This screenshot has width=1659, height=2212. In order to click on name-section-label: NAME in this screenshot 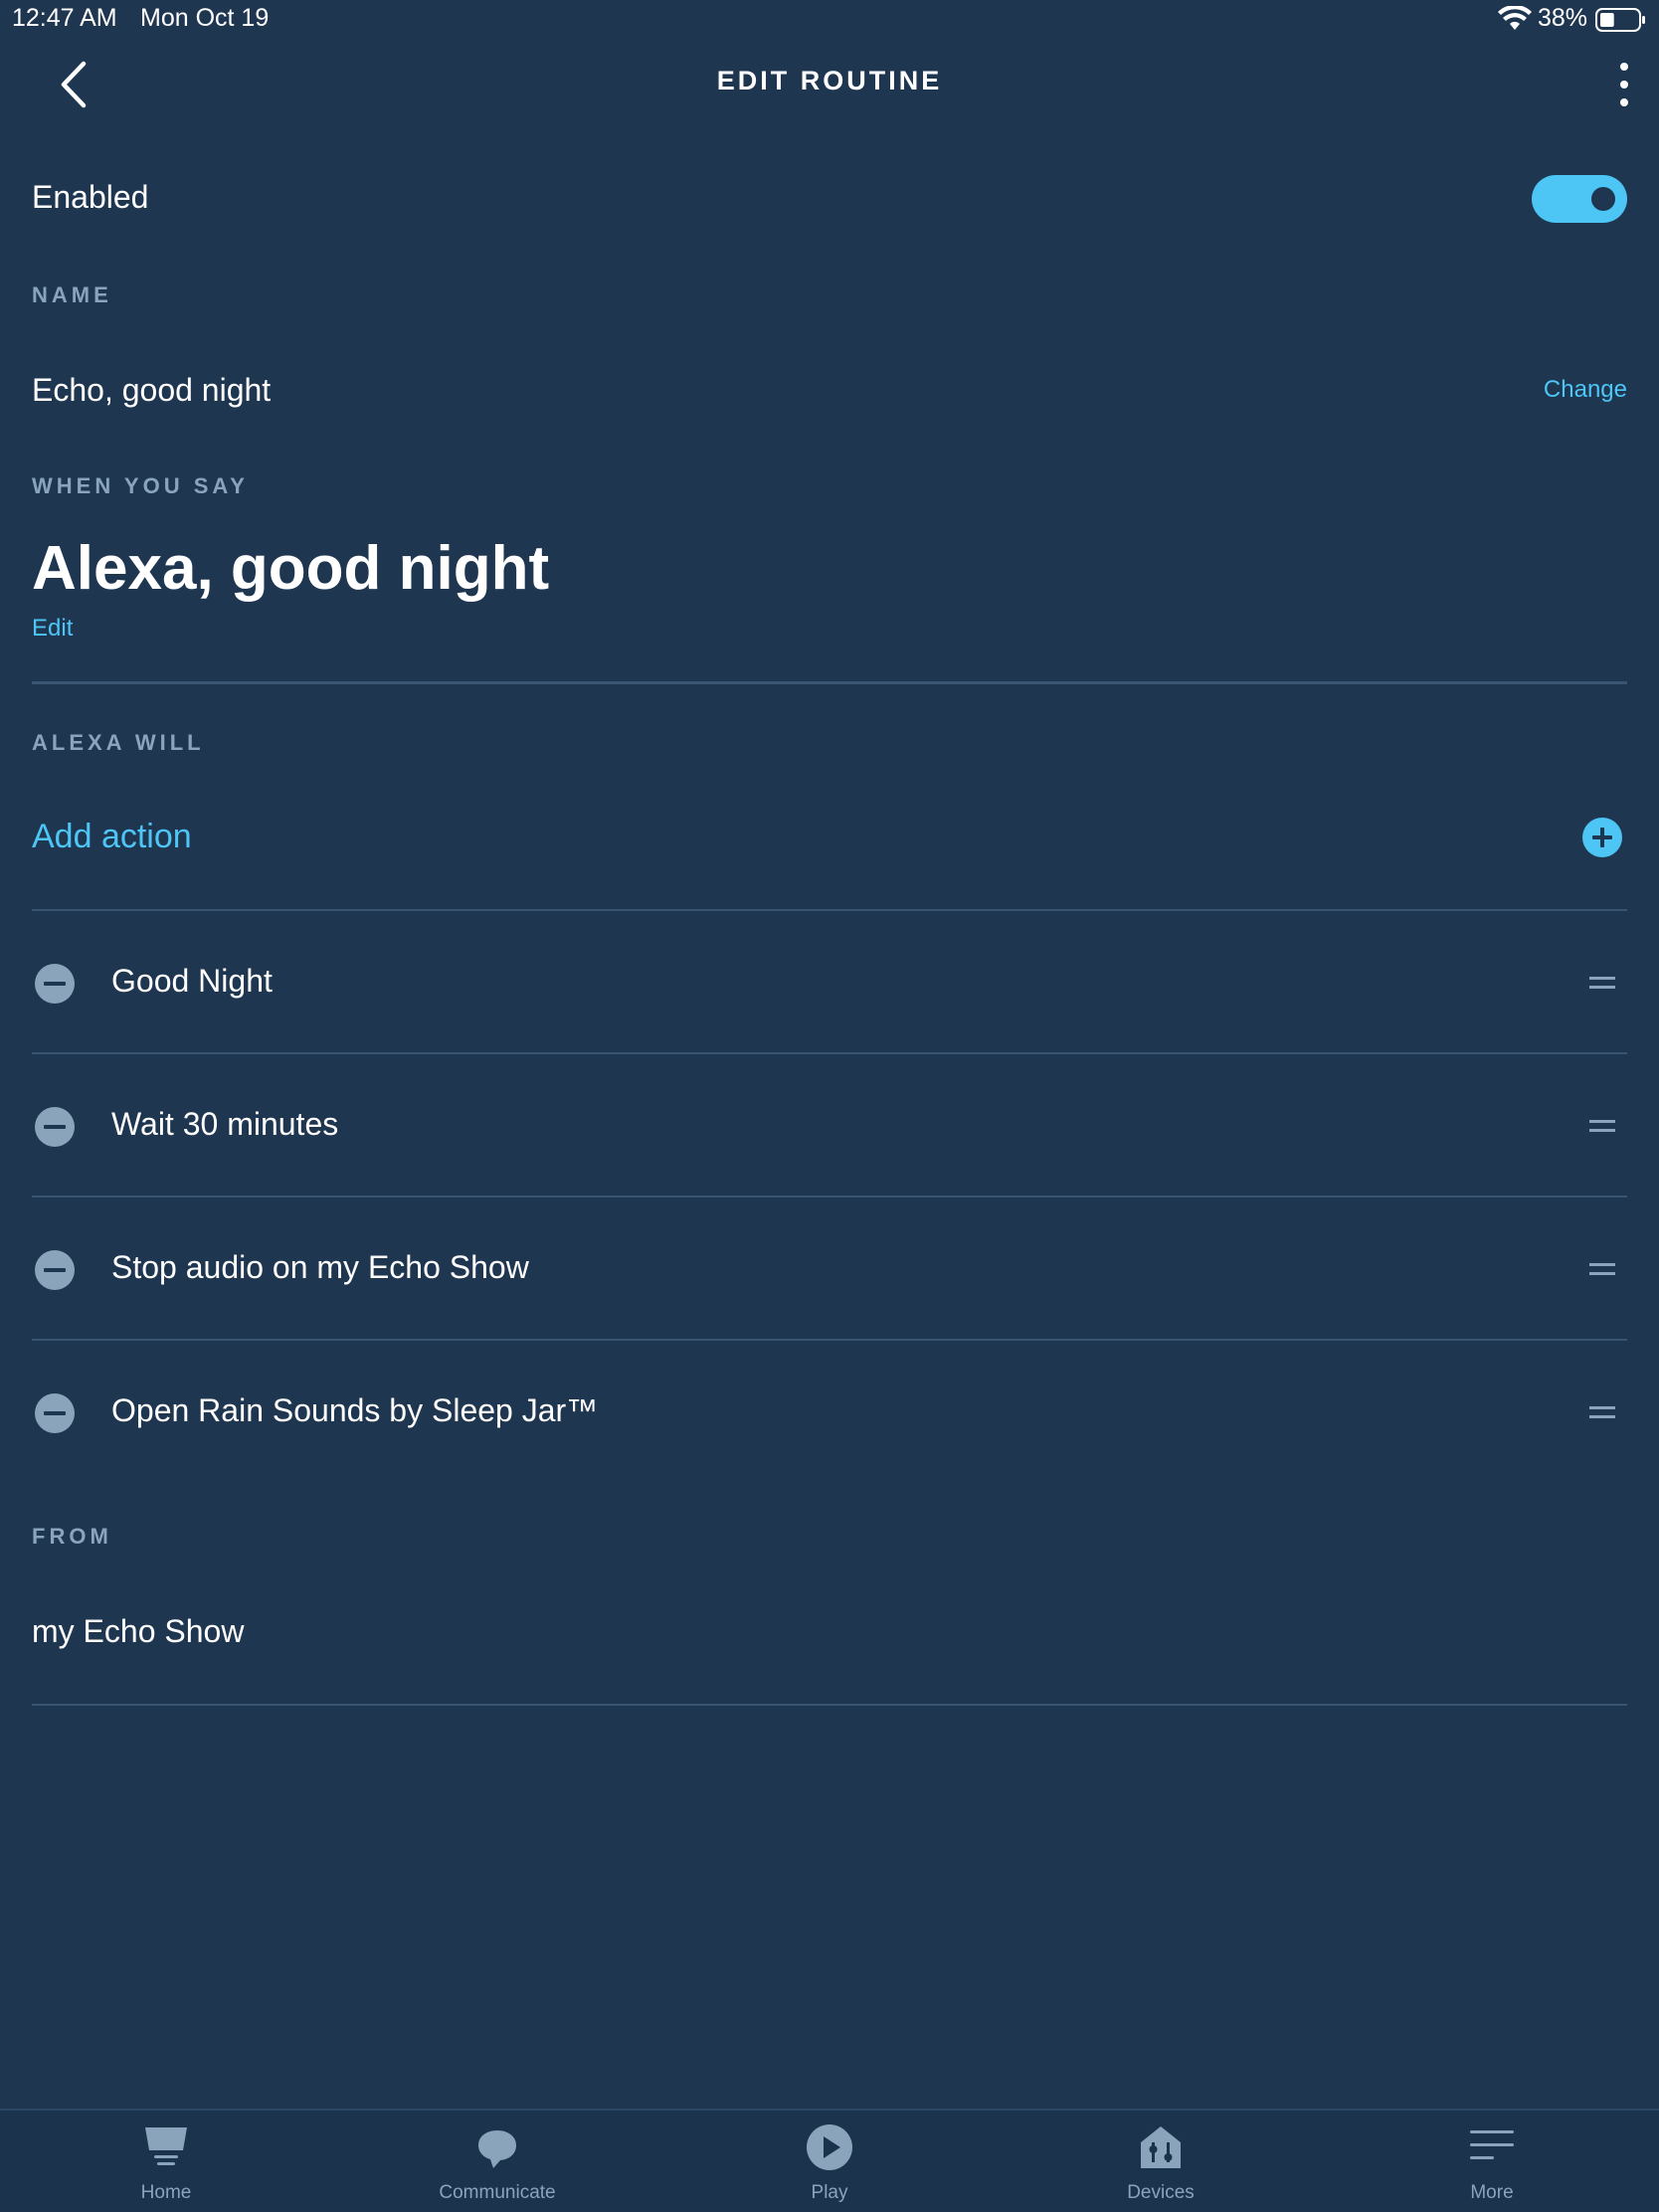, I will do `click(72, 294)`.